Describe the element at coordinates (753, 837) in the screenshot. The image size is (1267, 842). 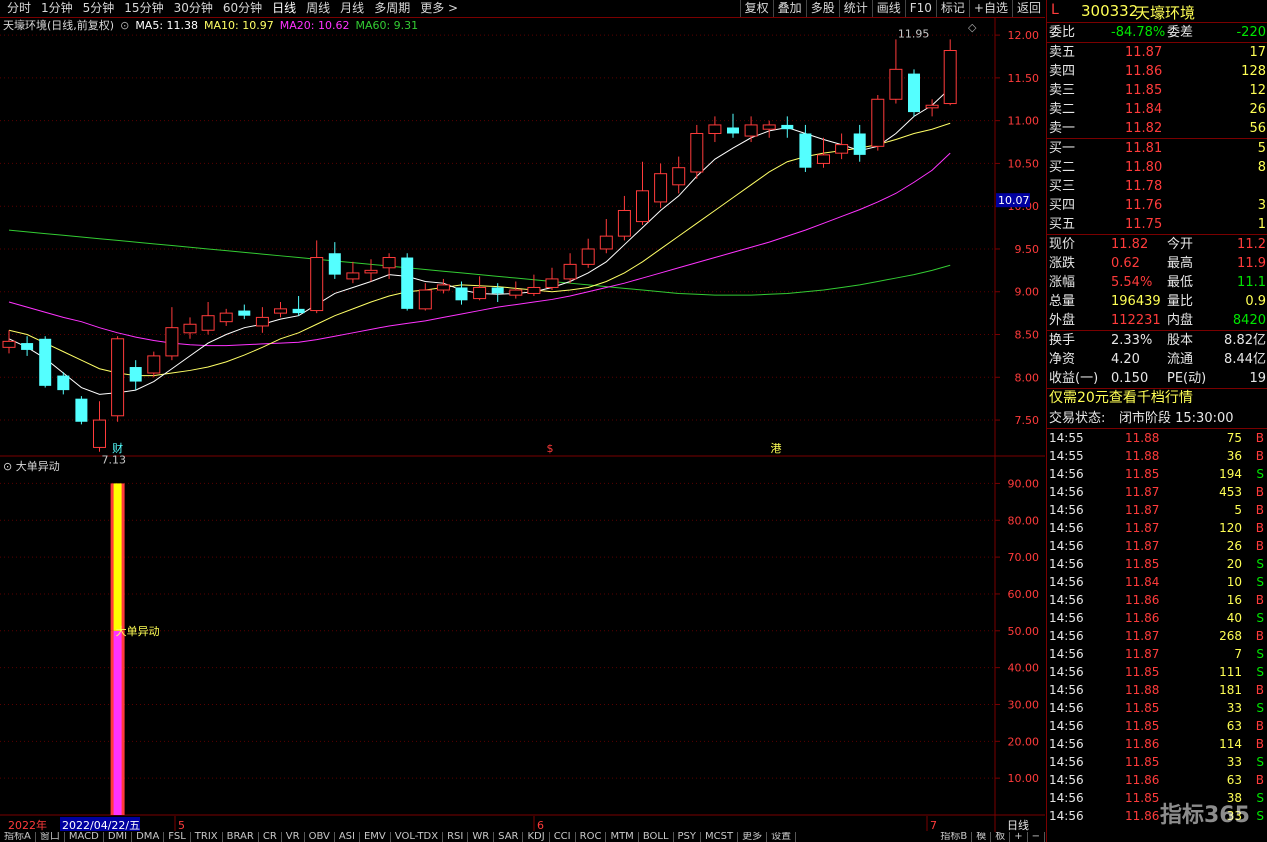
I see `indicator-tab: 更多` at that location.